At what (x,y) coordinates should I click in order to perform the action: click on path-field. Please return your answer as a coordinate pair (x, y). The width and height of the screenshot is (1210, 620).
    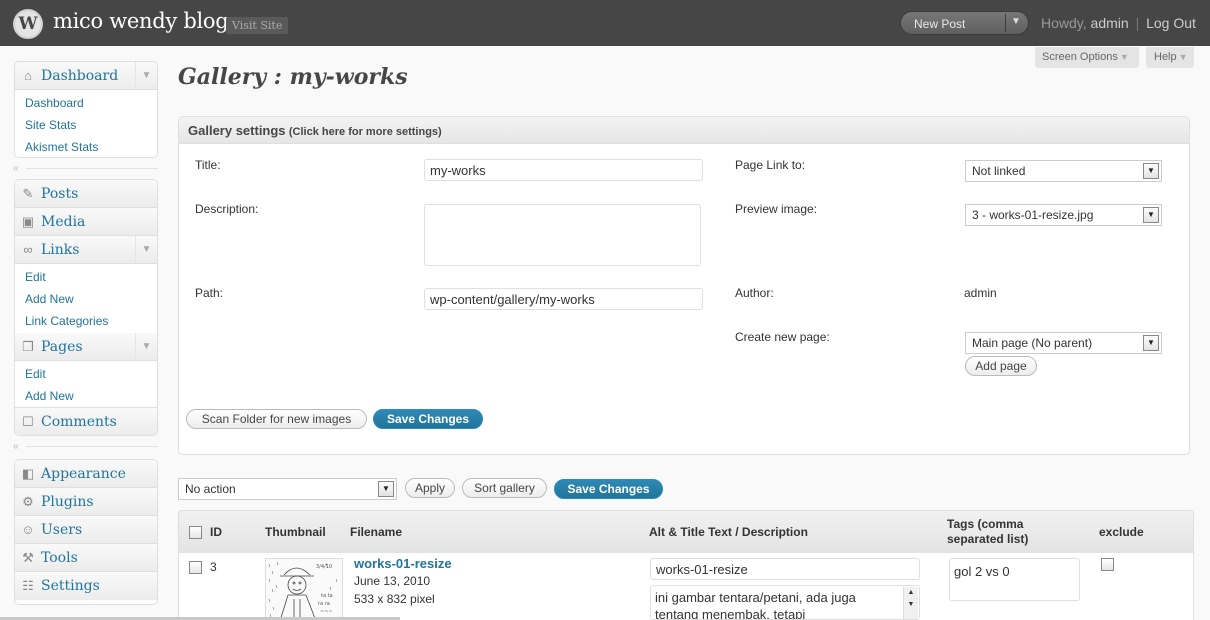
    Looking at the image, I should click on (563, 299).